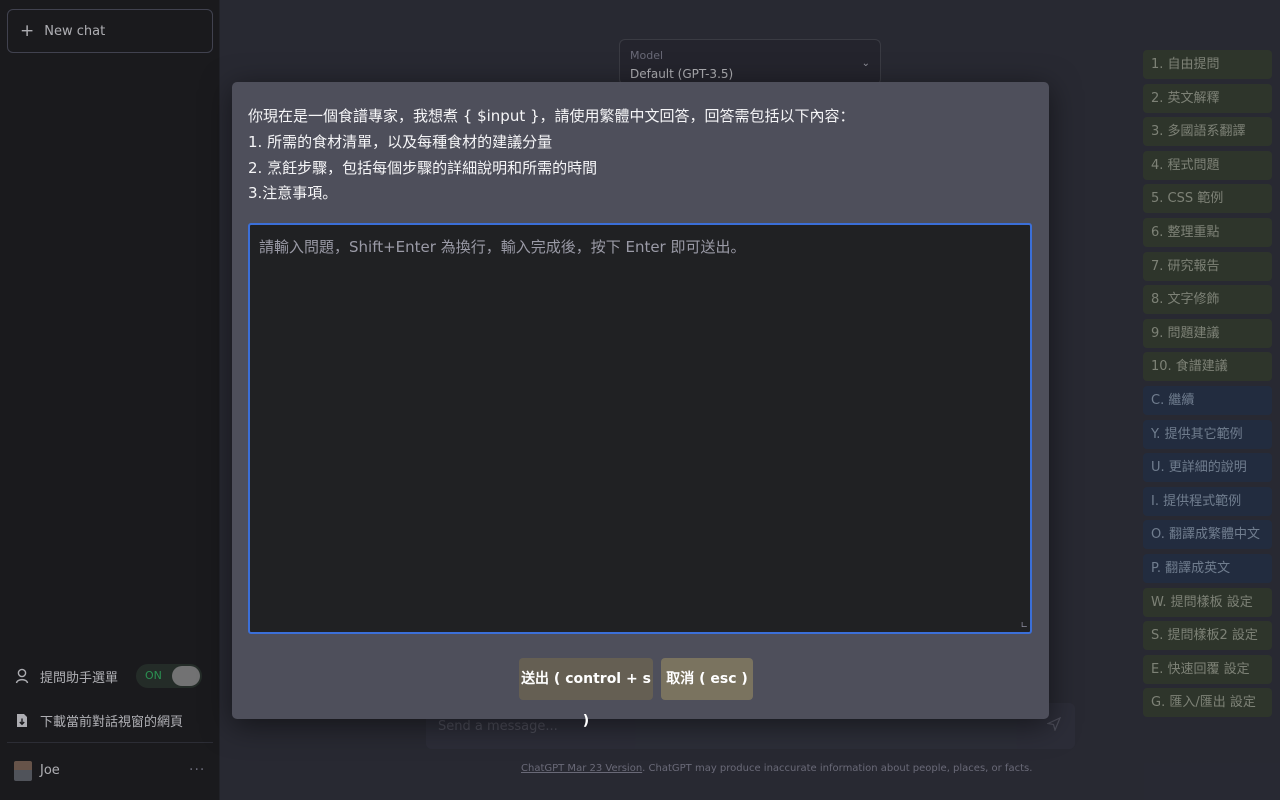 The image size is (1280, 800). I want to click on prompt-template-line-4: 3.注意事項。, so click(293, 193).